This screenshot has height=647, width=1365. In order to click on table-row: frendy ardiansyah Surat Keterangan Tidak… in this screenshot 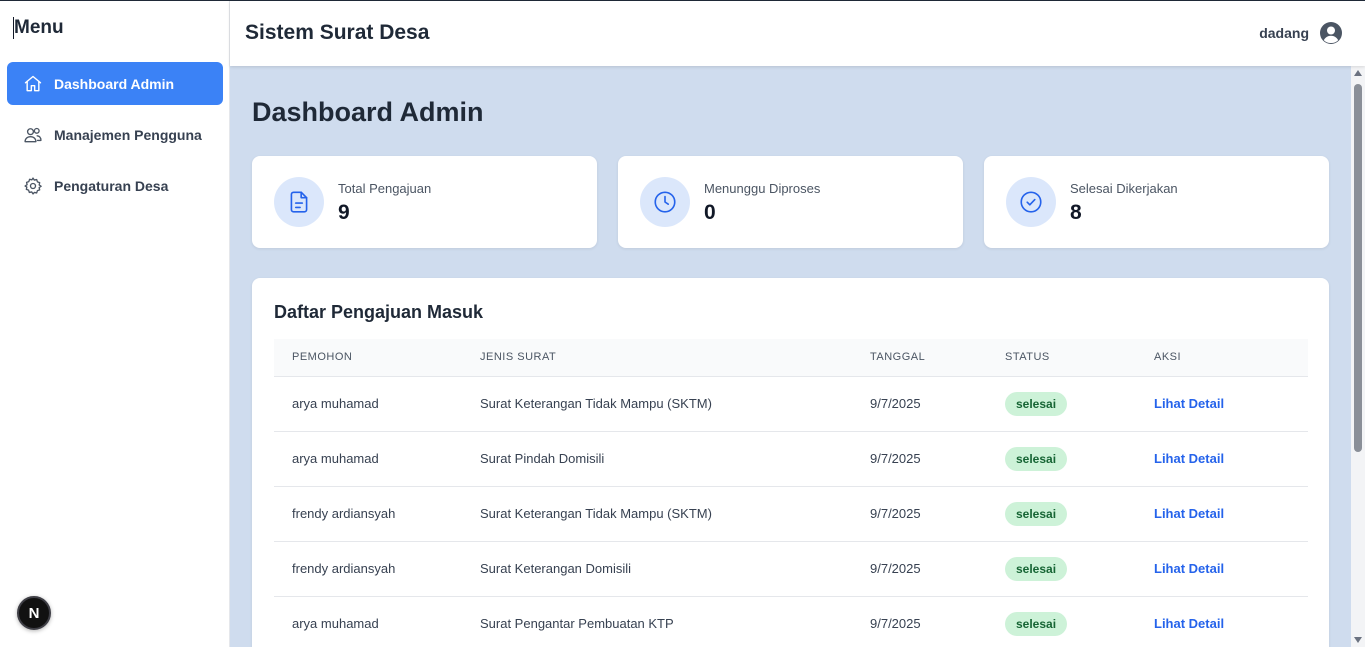, I will do `click(791, 514)`.